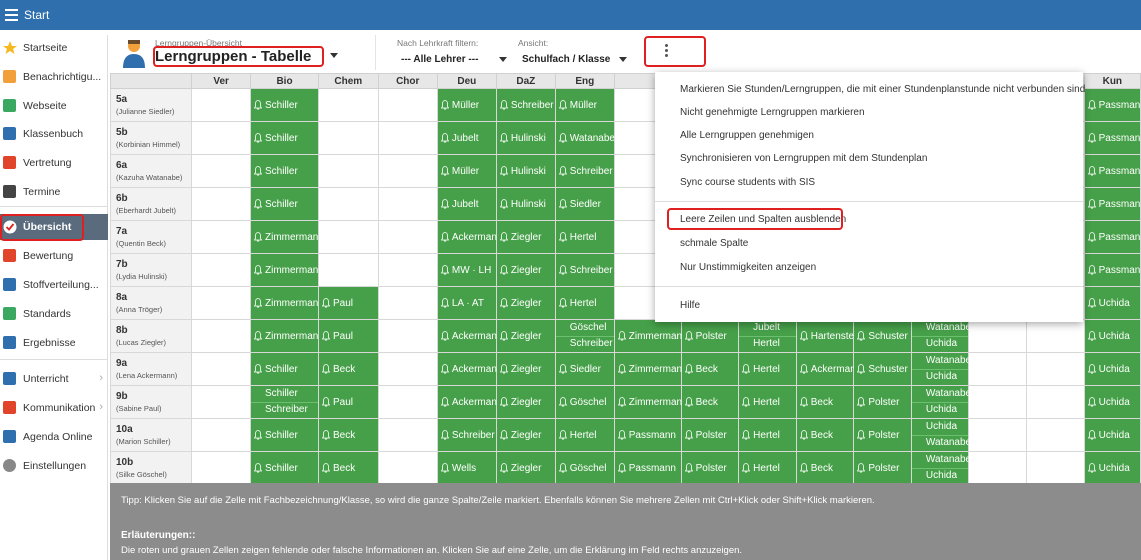 The image size is (1141, 560). What do you see at coordinates (714, 243) in the screenshot?
I see `dropdown-item: schmale Spalte` at bounding box center [714, 243].